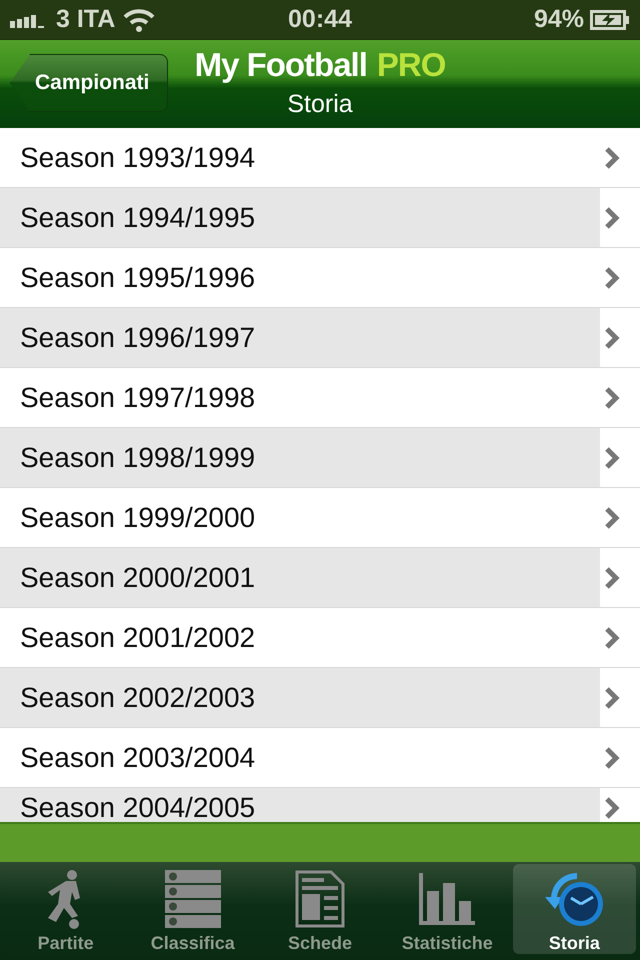 The width and height of the screenshot is (640, 960). I want to click on wifi-icon, so click(139, 20).